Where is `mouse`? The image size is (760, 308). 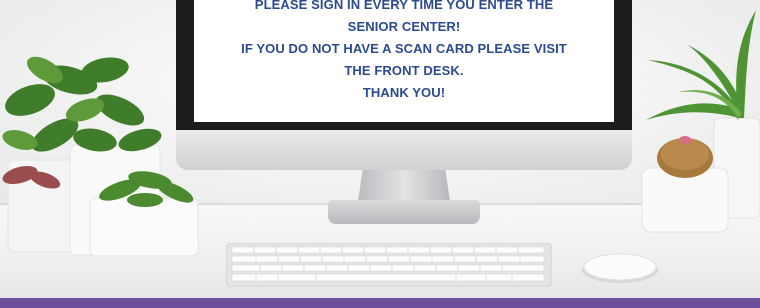 mouse is located at coordinates (620, 268).